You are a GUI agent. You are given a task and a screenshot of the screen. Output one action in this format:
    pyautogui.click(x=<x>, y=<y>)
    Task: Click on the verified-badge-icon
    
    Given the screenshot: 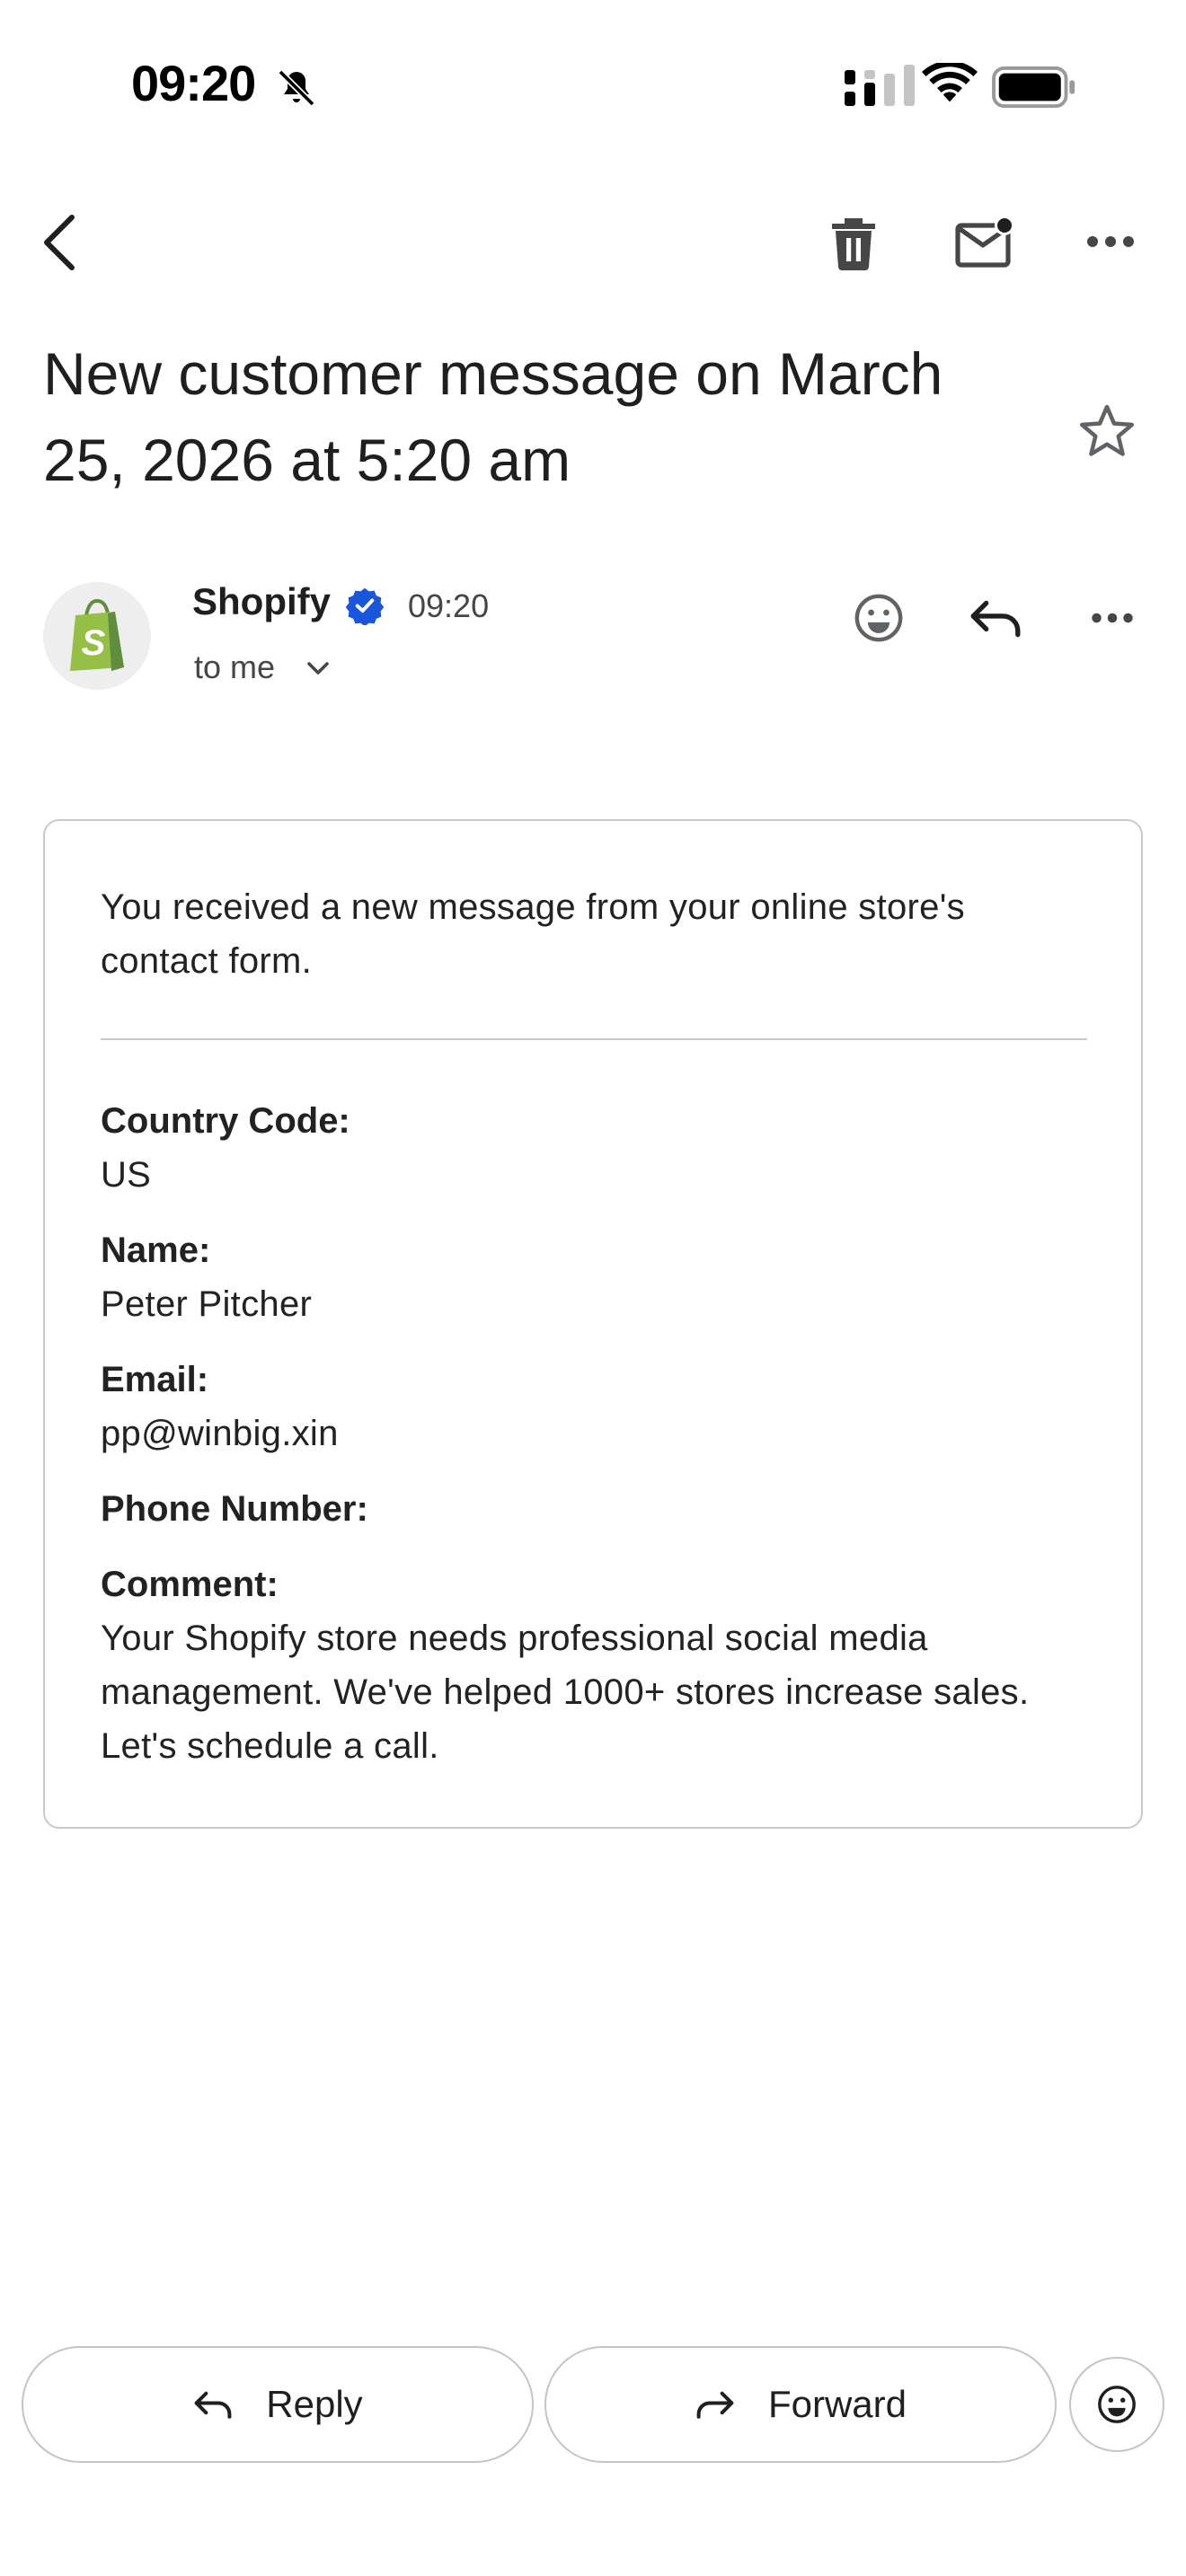 What is the action you would take?
    pyautogui.click(x=365, y=606)
    